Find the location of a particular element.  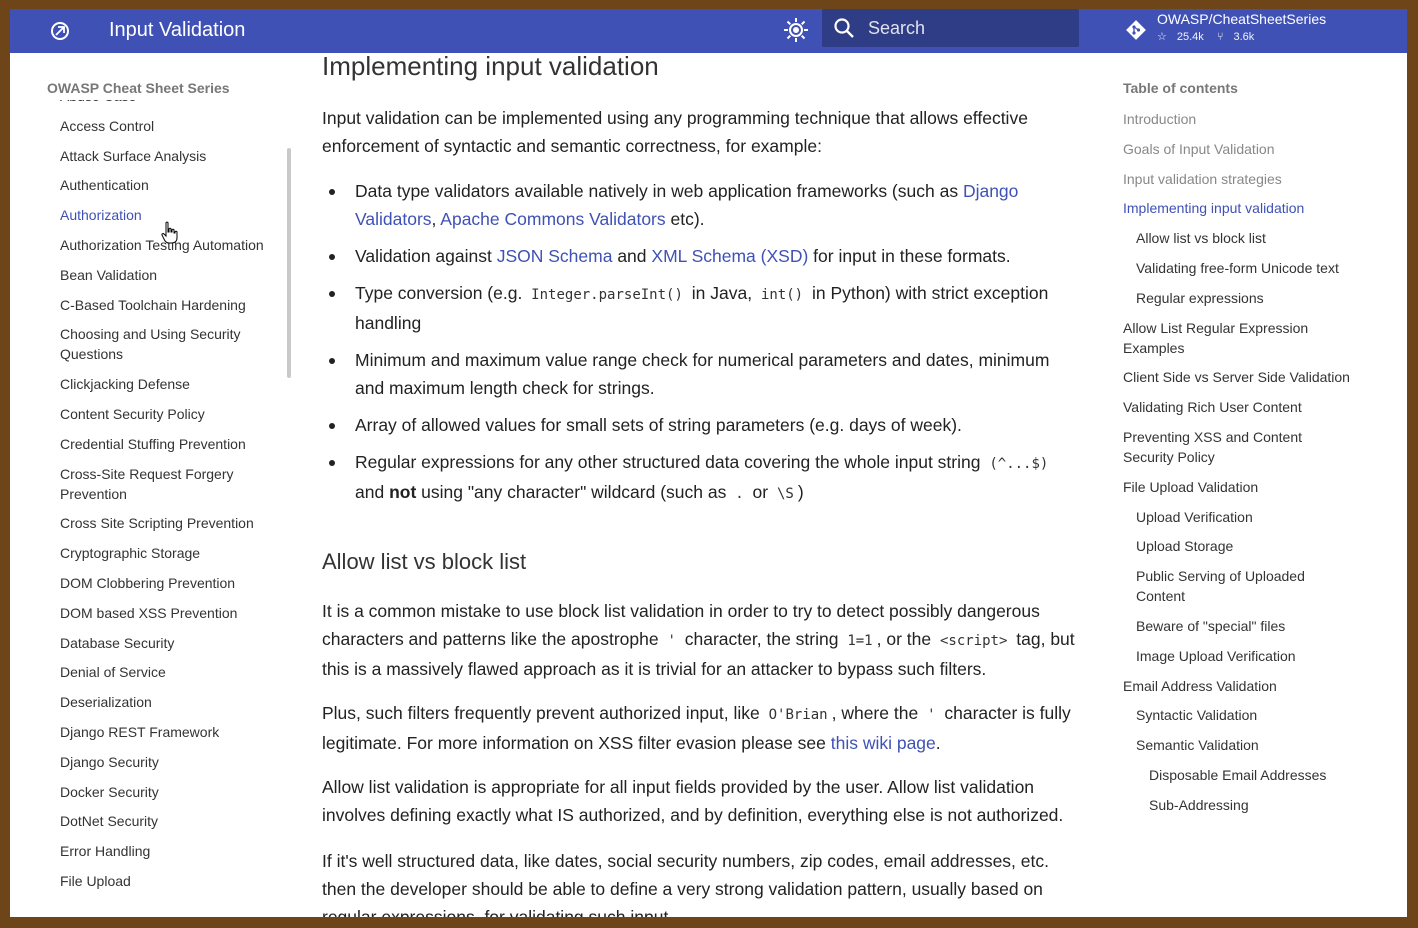

repo-link: OWASP/CheatSheetSeries ☆ 25.4k ⑂ 3.6k is located at coordinates (1262, 30).